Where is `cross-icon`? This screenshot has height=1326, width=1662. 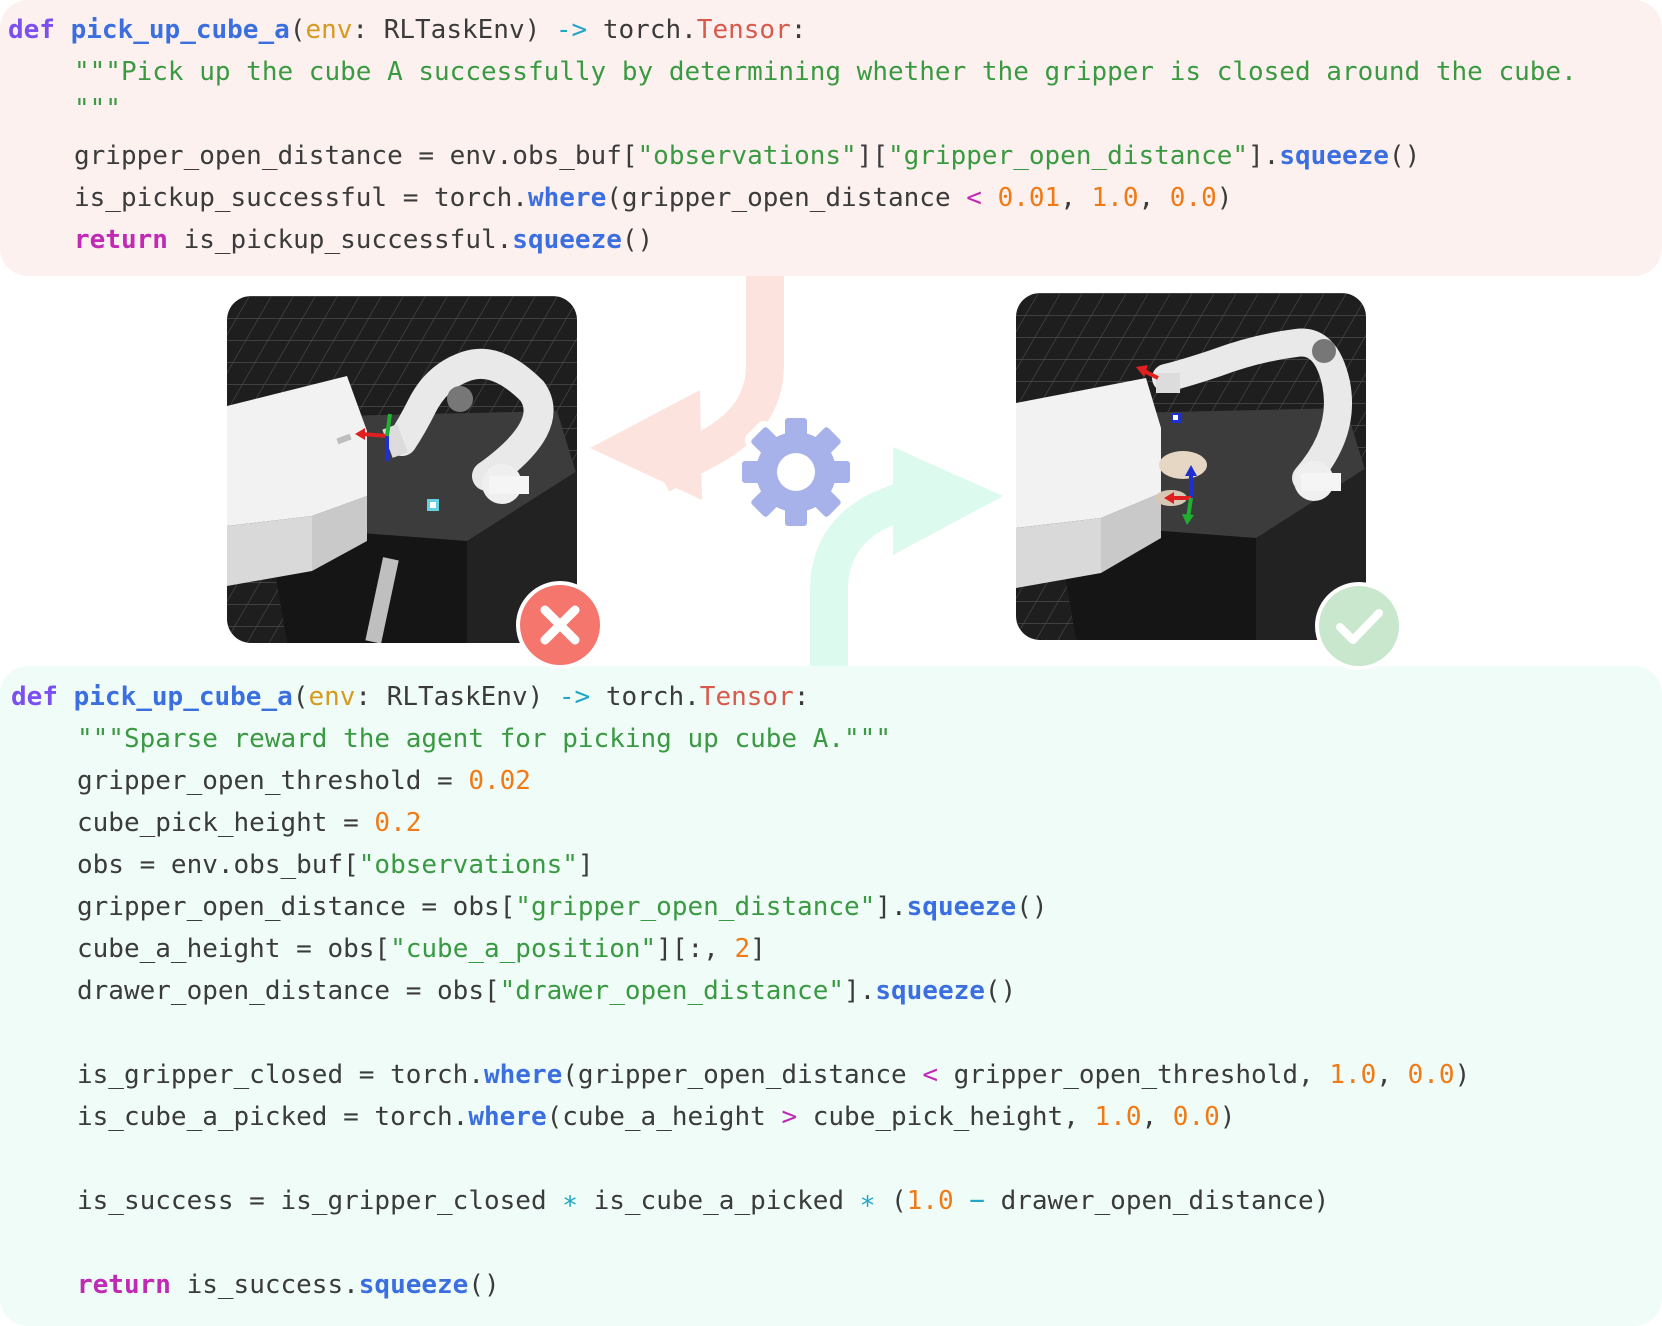 cross-icon is located at coordinates (560, 625).